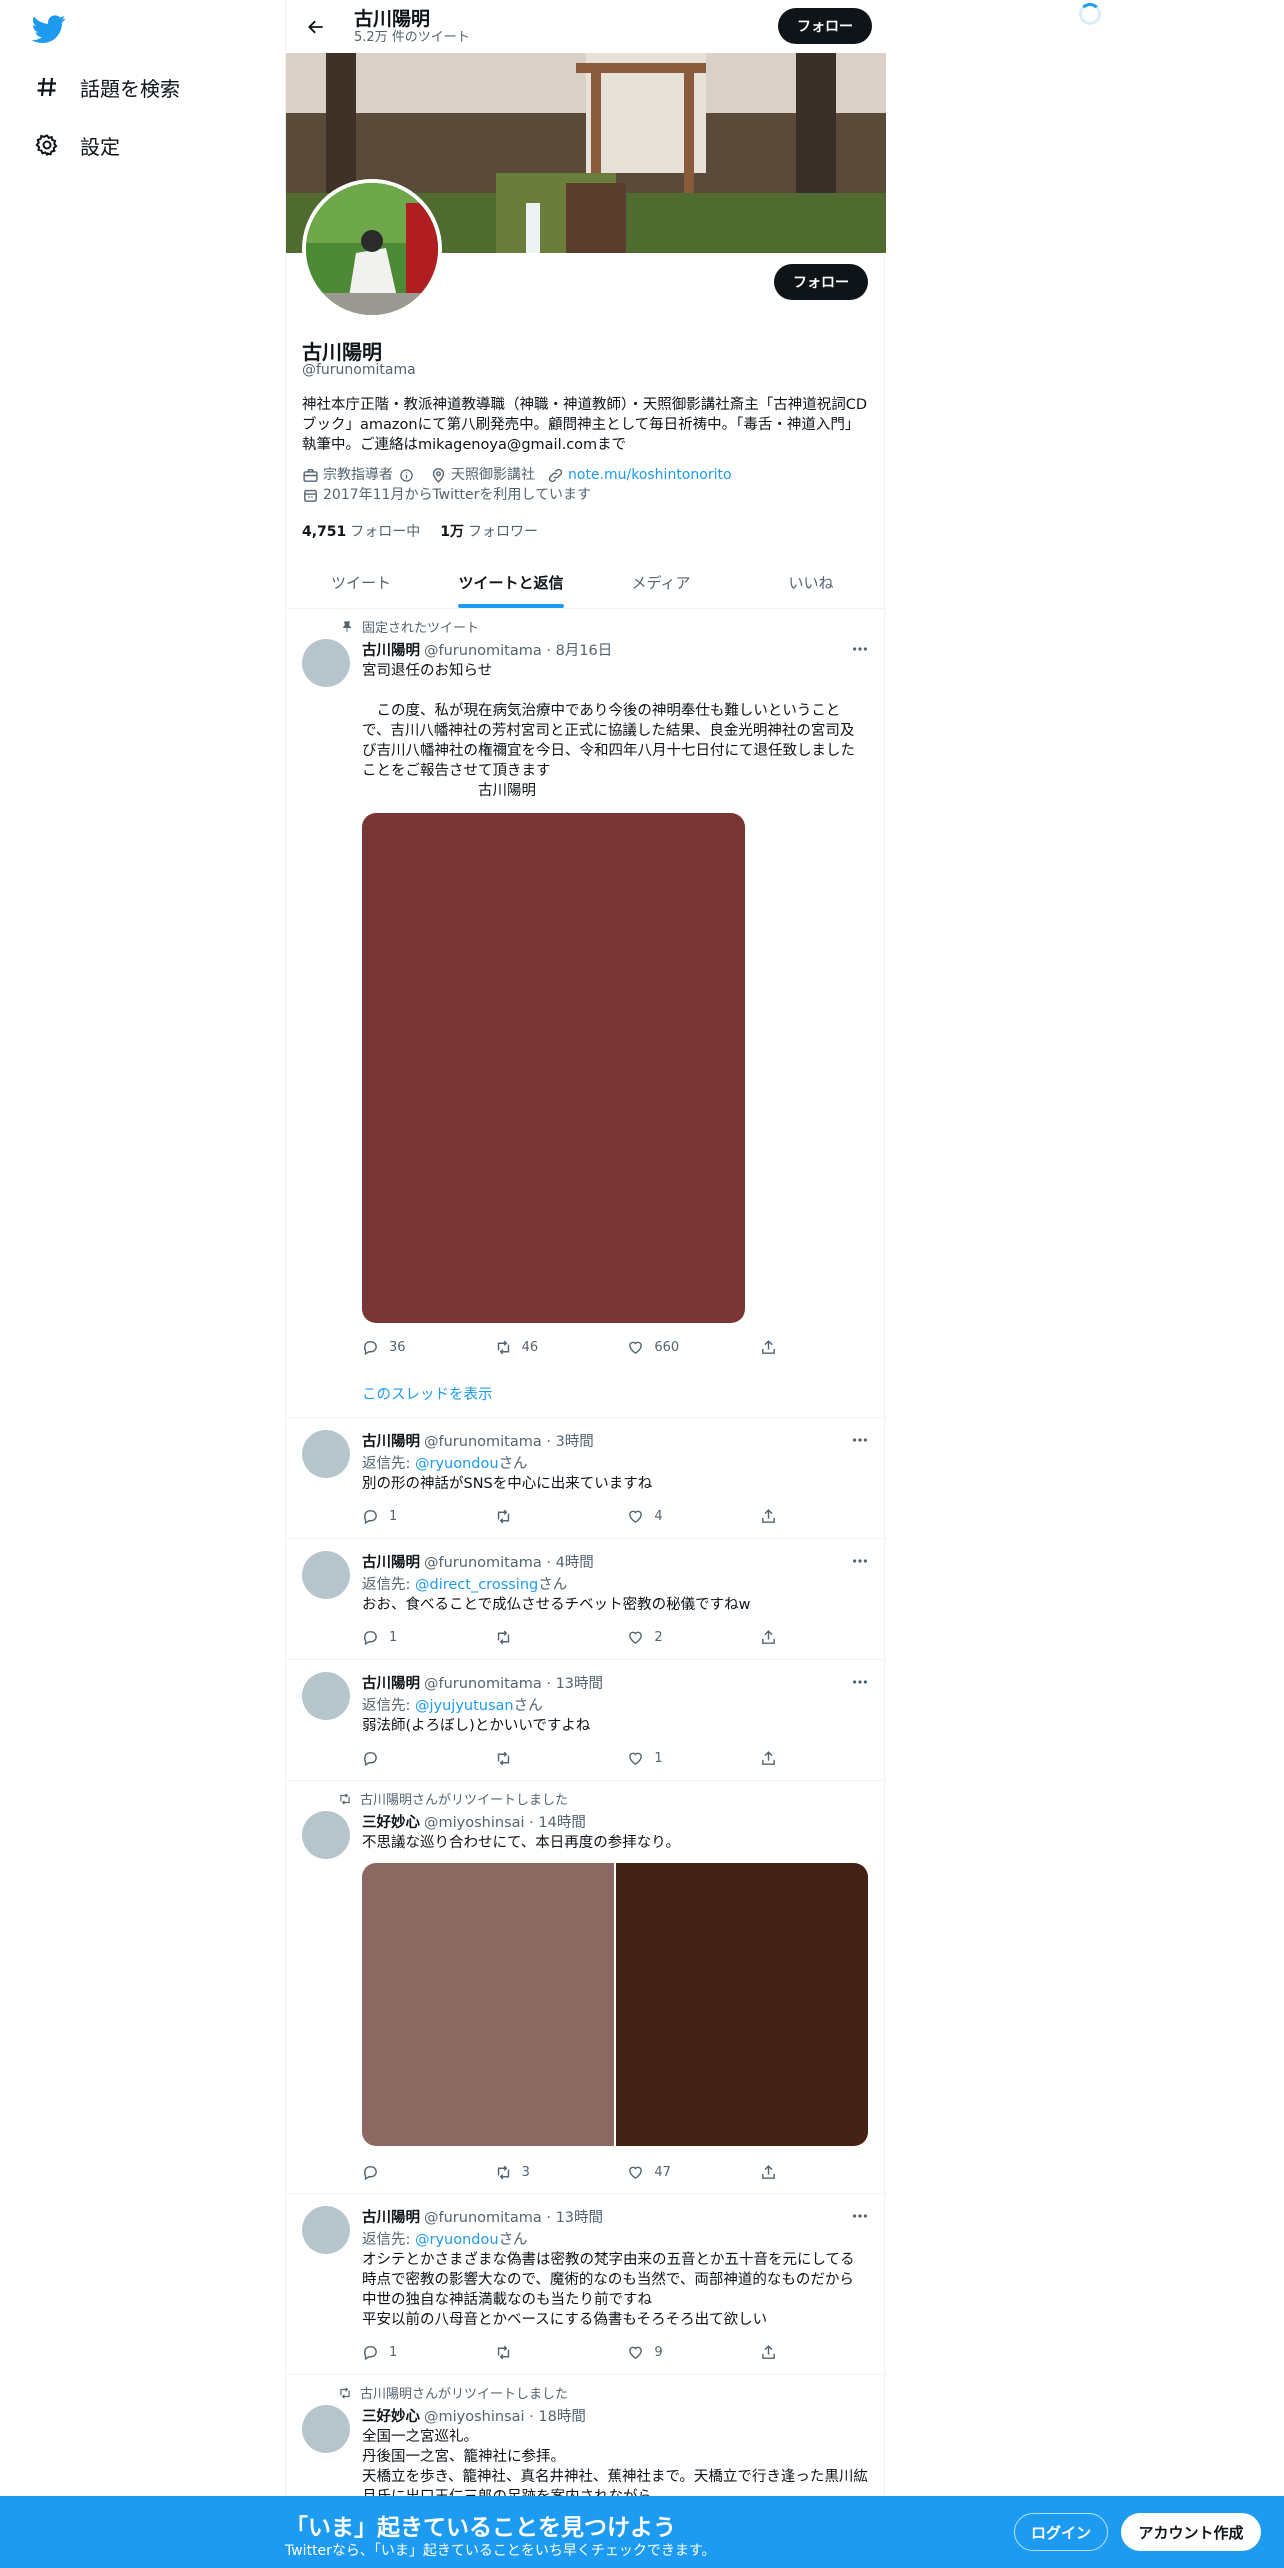 This screenshot has width=1284, height=2568. Describe the element at coordinates (360, 475) in the screenshot. I see `profile-category: 宗教指導者` at that location.